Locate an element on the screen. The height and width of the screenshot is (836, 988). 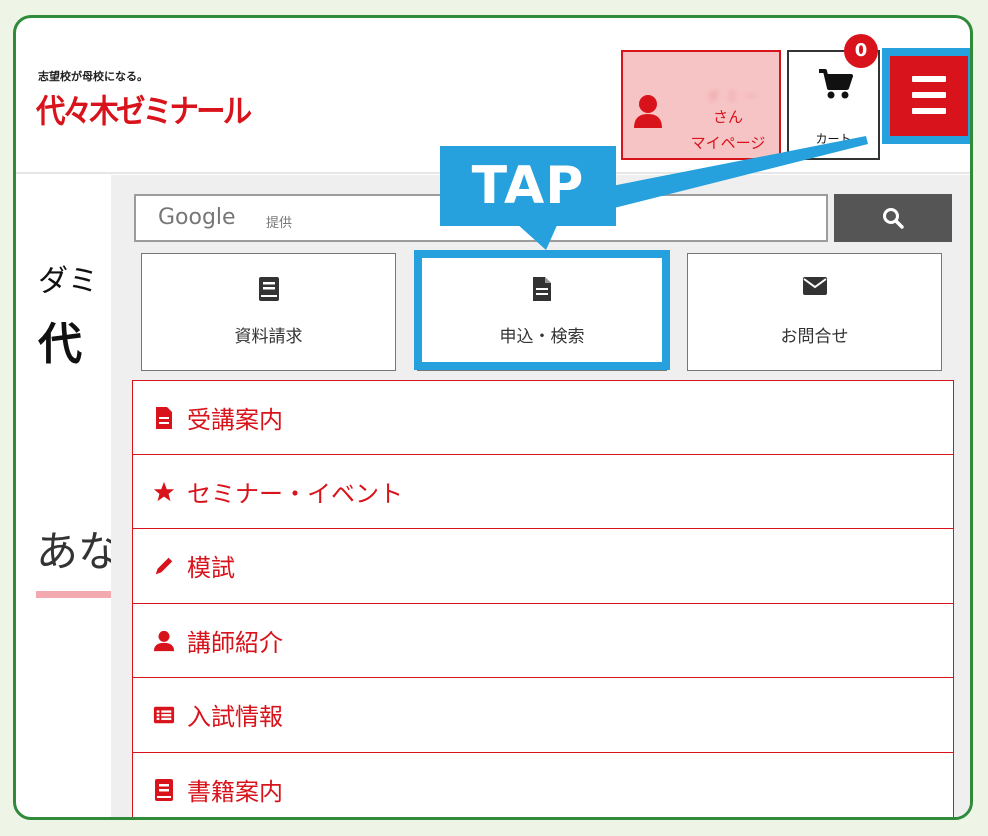
menu-item-label: セミナー・イベント is located at coordinates (295, 493).